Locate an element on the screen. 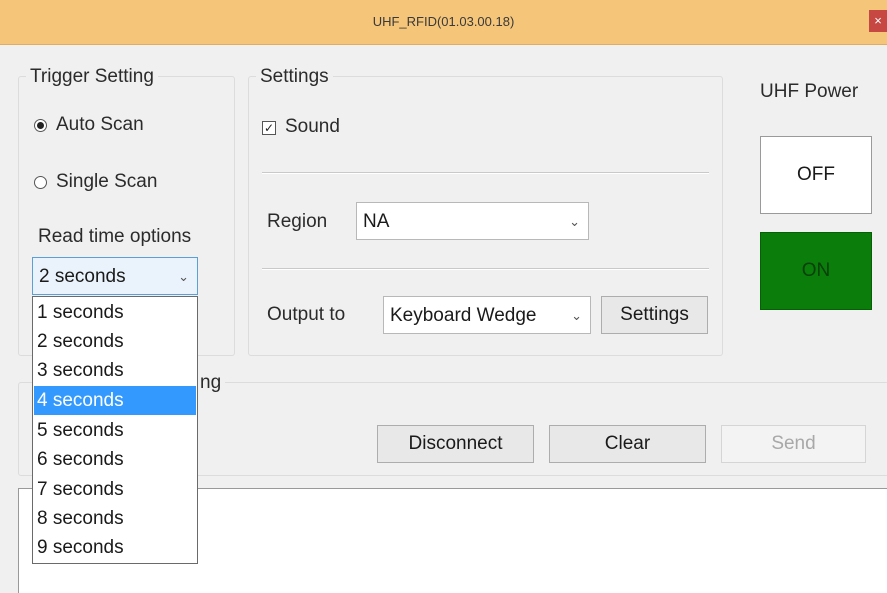 Image resolution: width=887 pixels, height=593 pixels. output-select: Keyboard Wedge ⌄ is located at coordinates (487, 315).